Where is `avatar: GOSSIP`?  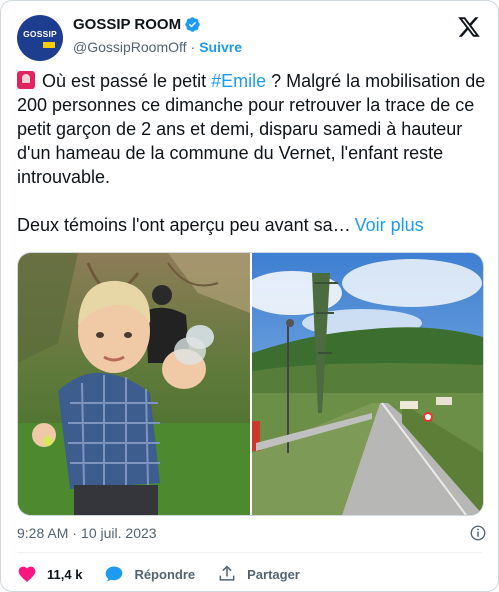
avatar: GOSSIP is located at coordinates (40, 38).